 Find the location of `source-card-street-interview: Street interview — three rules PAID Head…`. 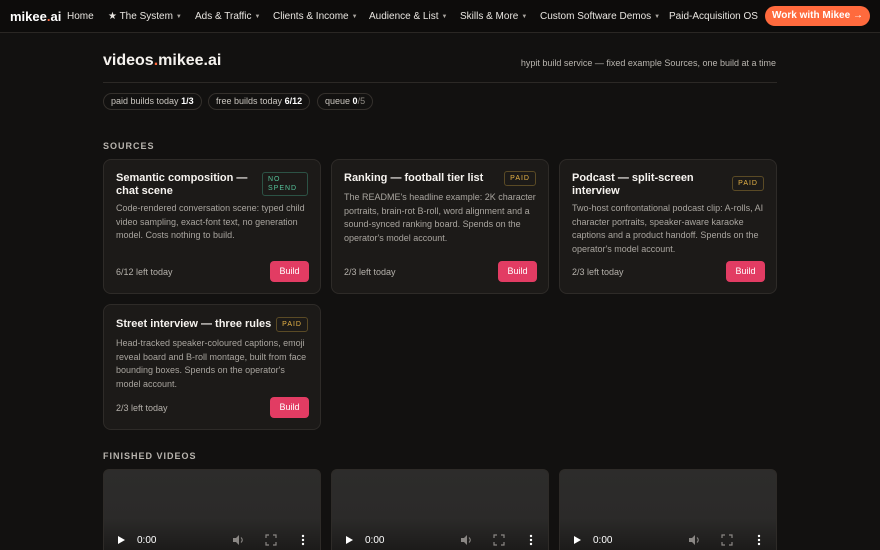

source-card-street-interview: Street interview — three rules PAID Head… is located at coordinates (212, 367).